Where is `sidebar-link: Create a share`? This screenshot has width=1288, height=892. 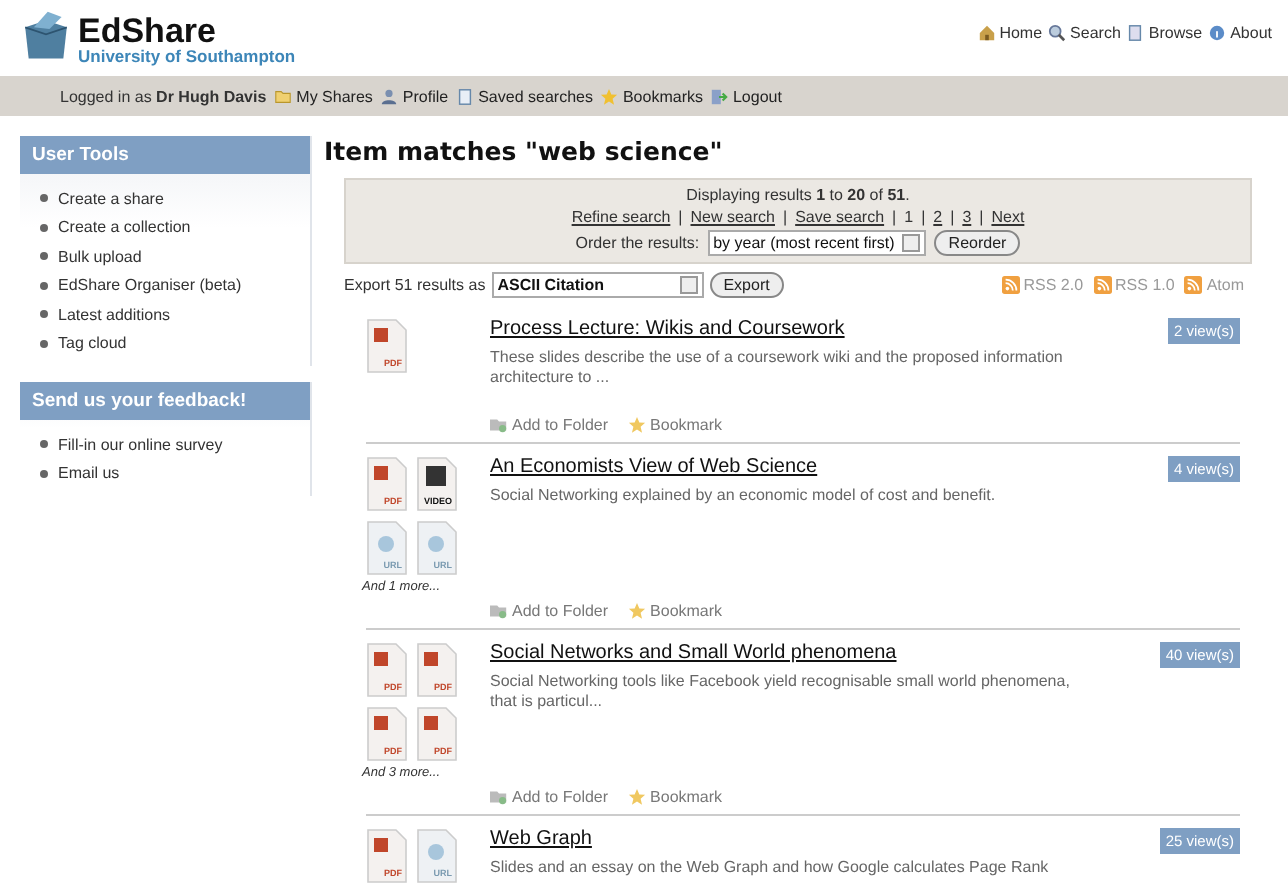
sidebar-link: Create a share is located at coordinates (111, 198).